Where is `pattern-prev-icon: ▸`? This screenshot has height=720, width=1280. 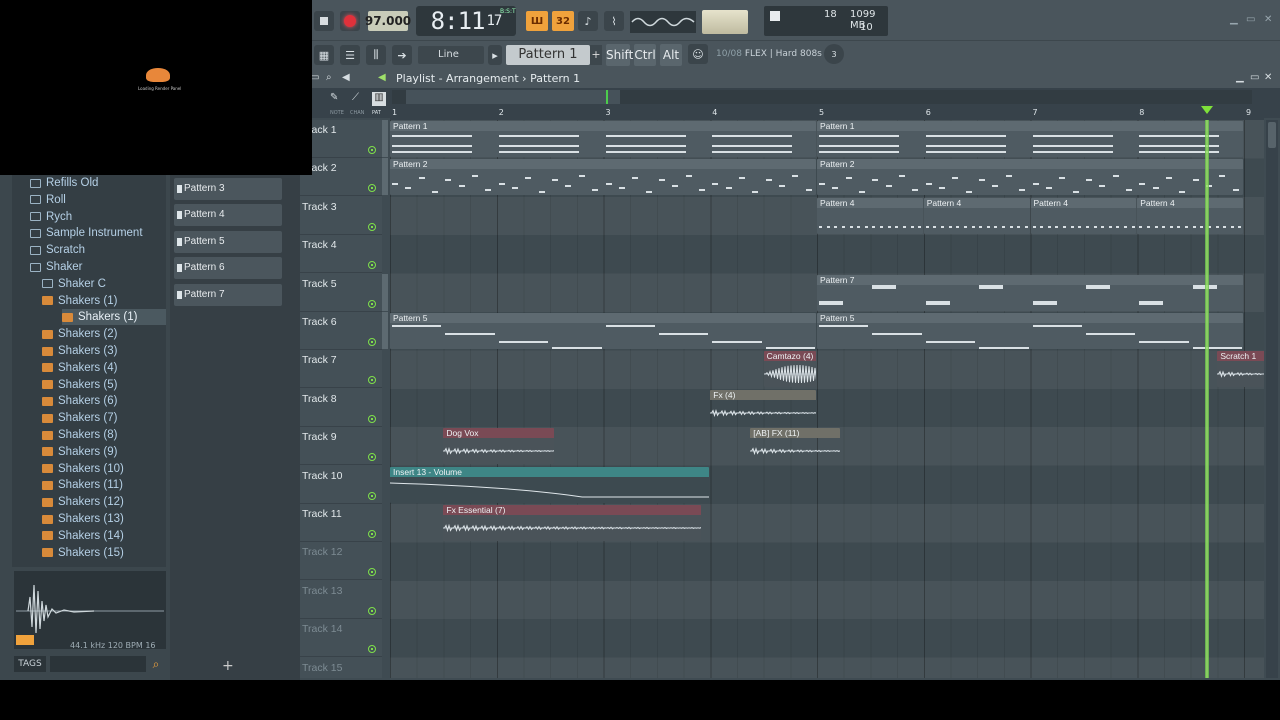
pattern-prev-icon: ▸ is located at coordinates (495, 55).